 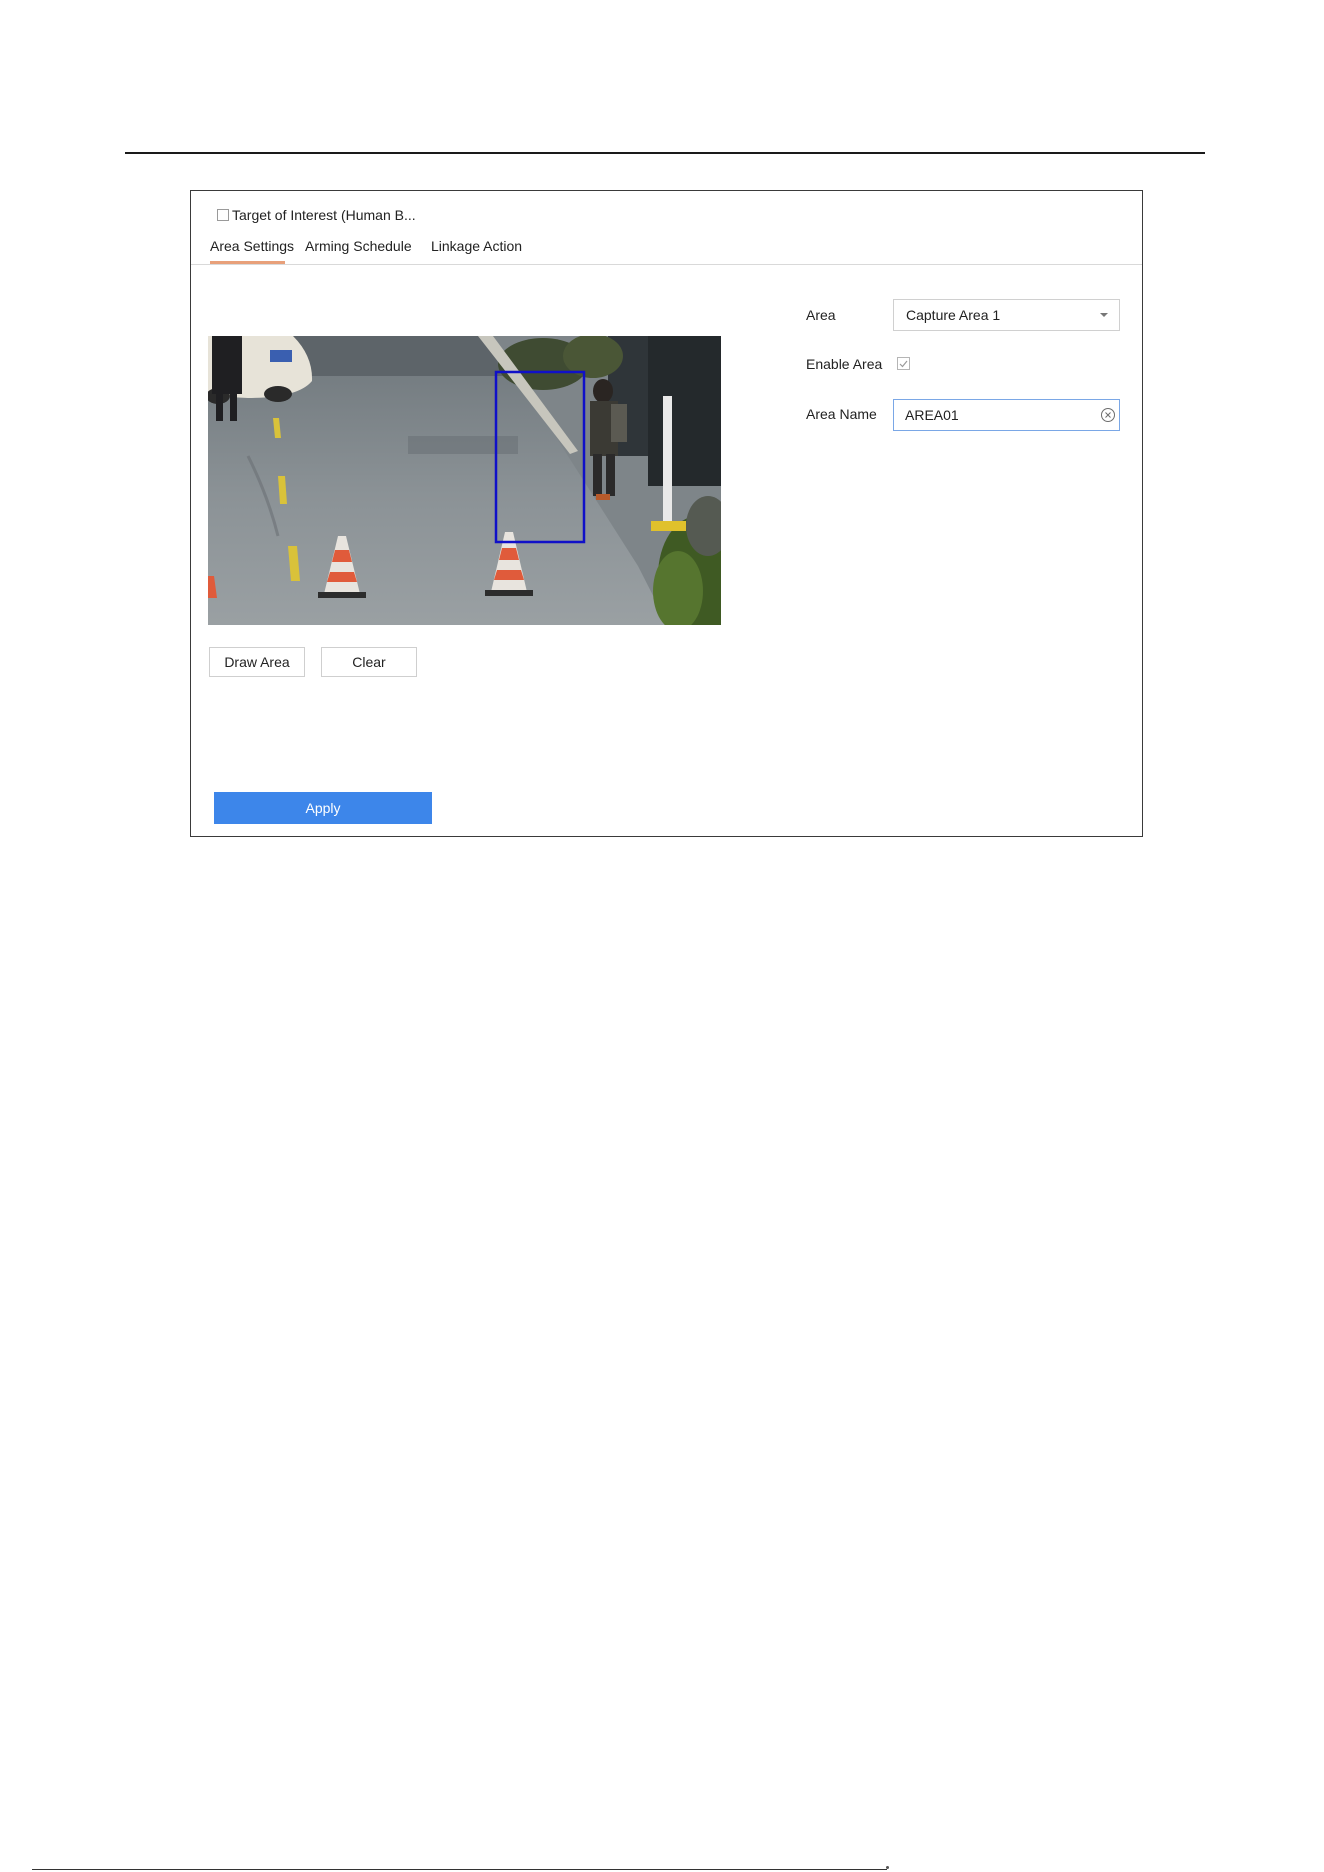 I want to click on checkbox-icon, so click(x=223, y=215).